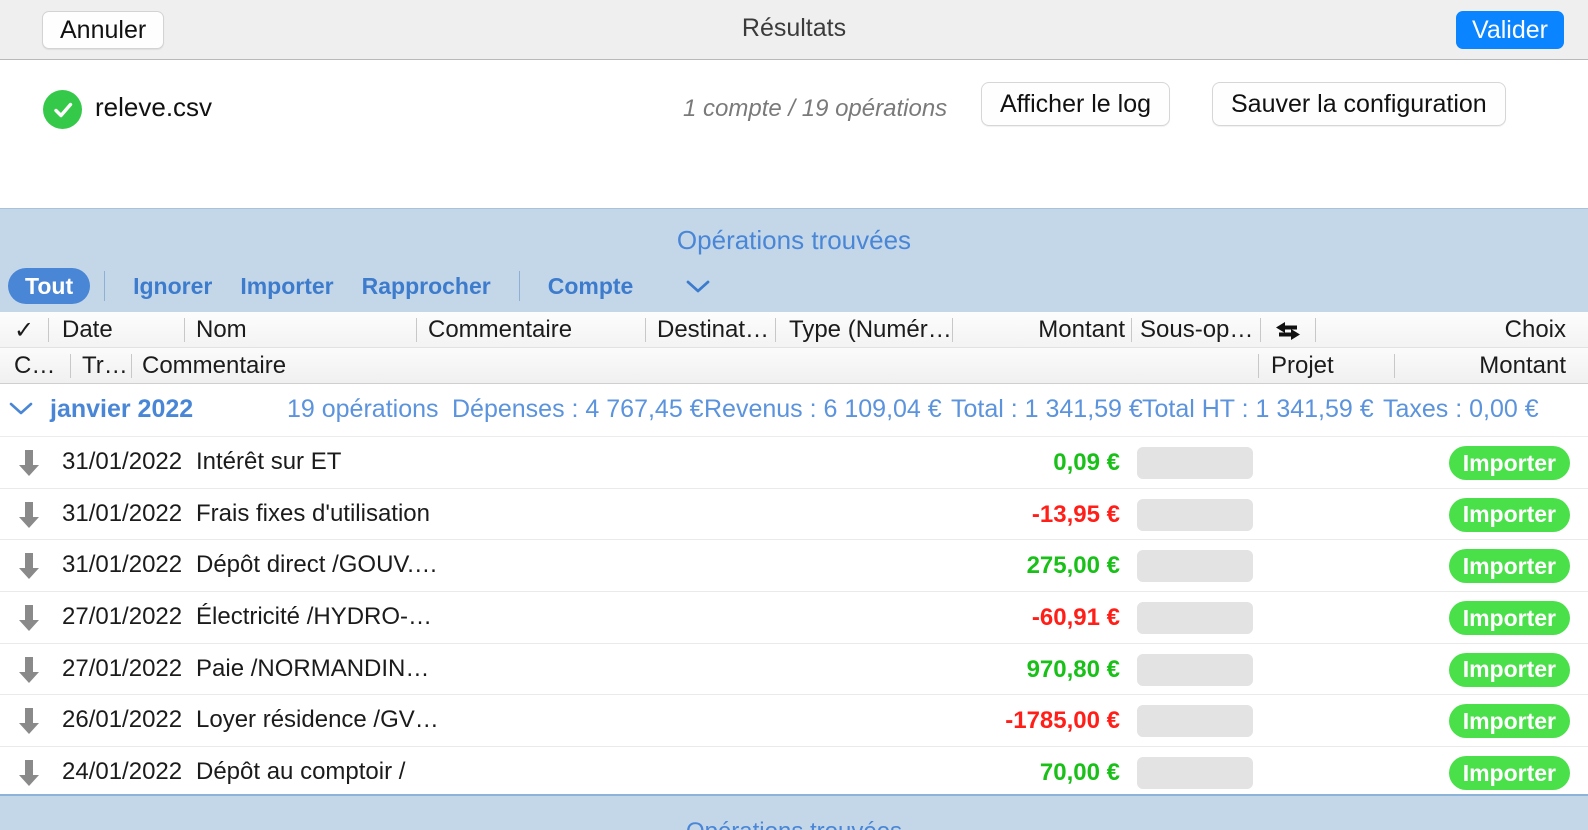 The height and width of the screenshot is (830, 1588). What do you see at coordinates (794, 366) in the screenshot?
I see `table-header-row-secondary: C… Tr… Commentaire Projet Montant` at bounding box center [794, 366].